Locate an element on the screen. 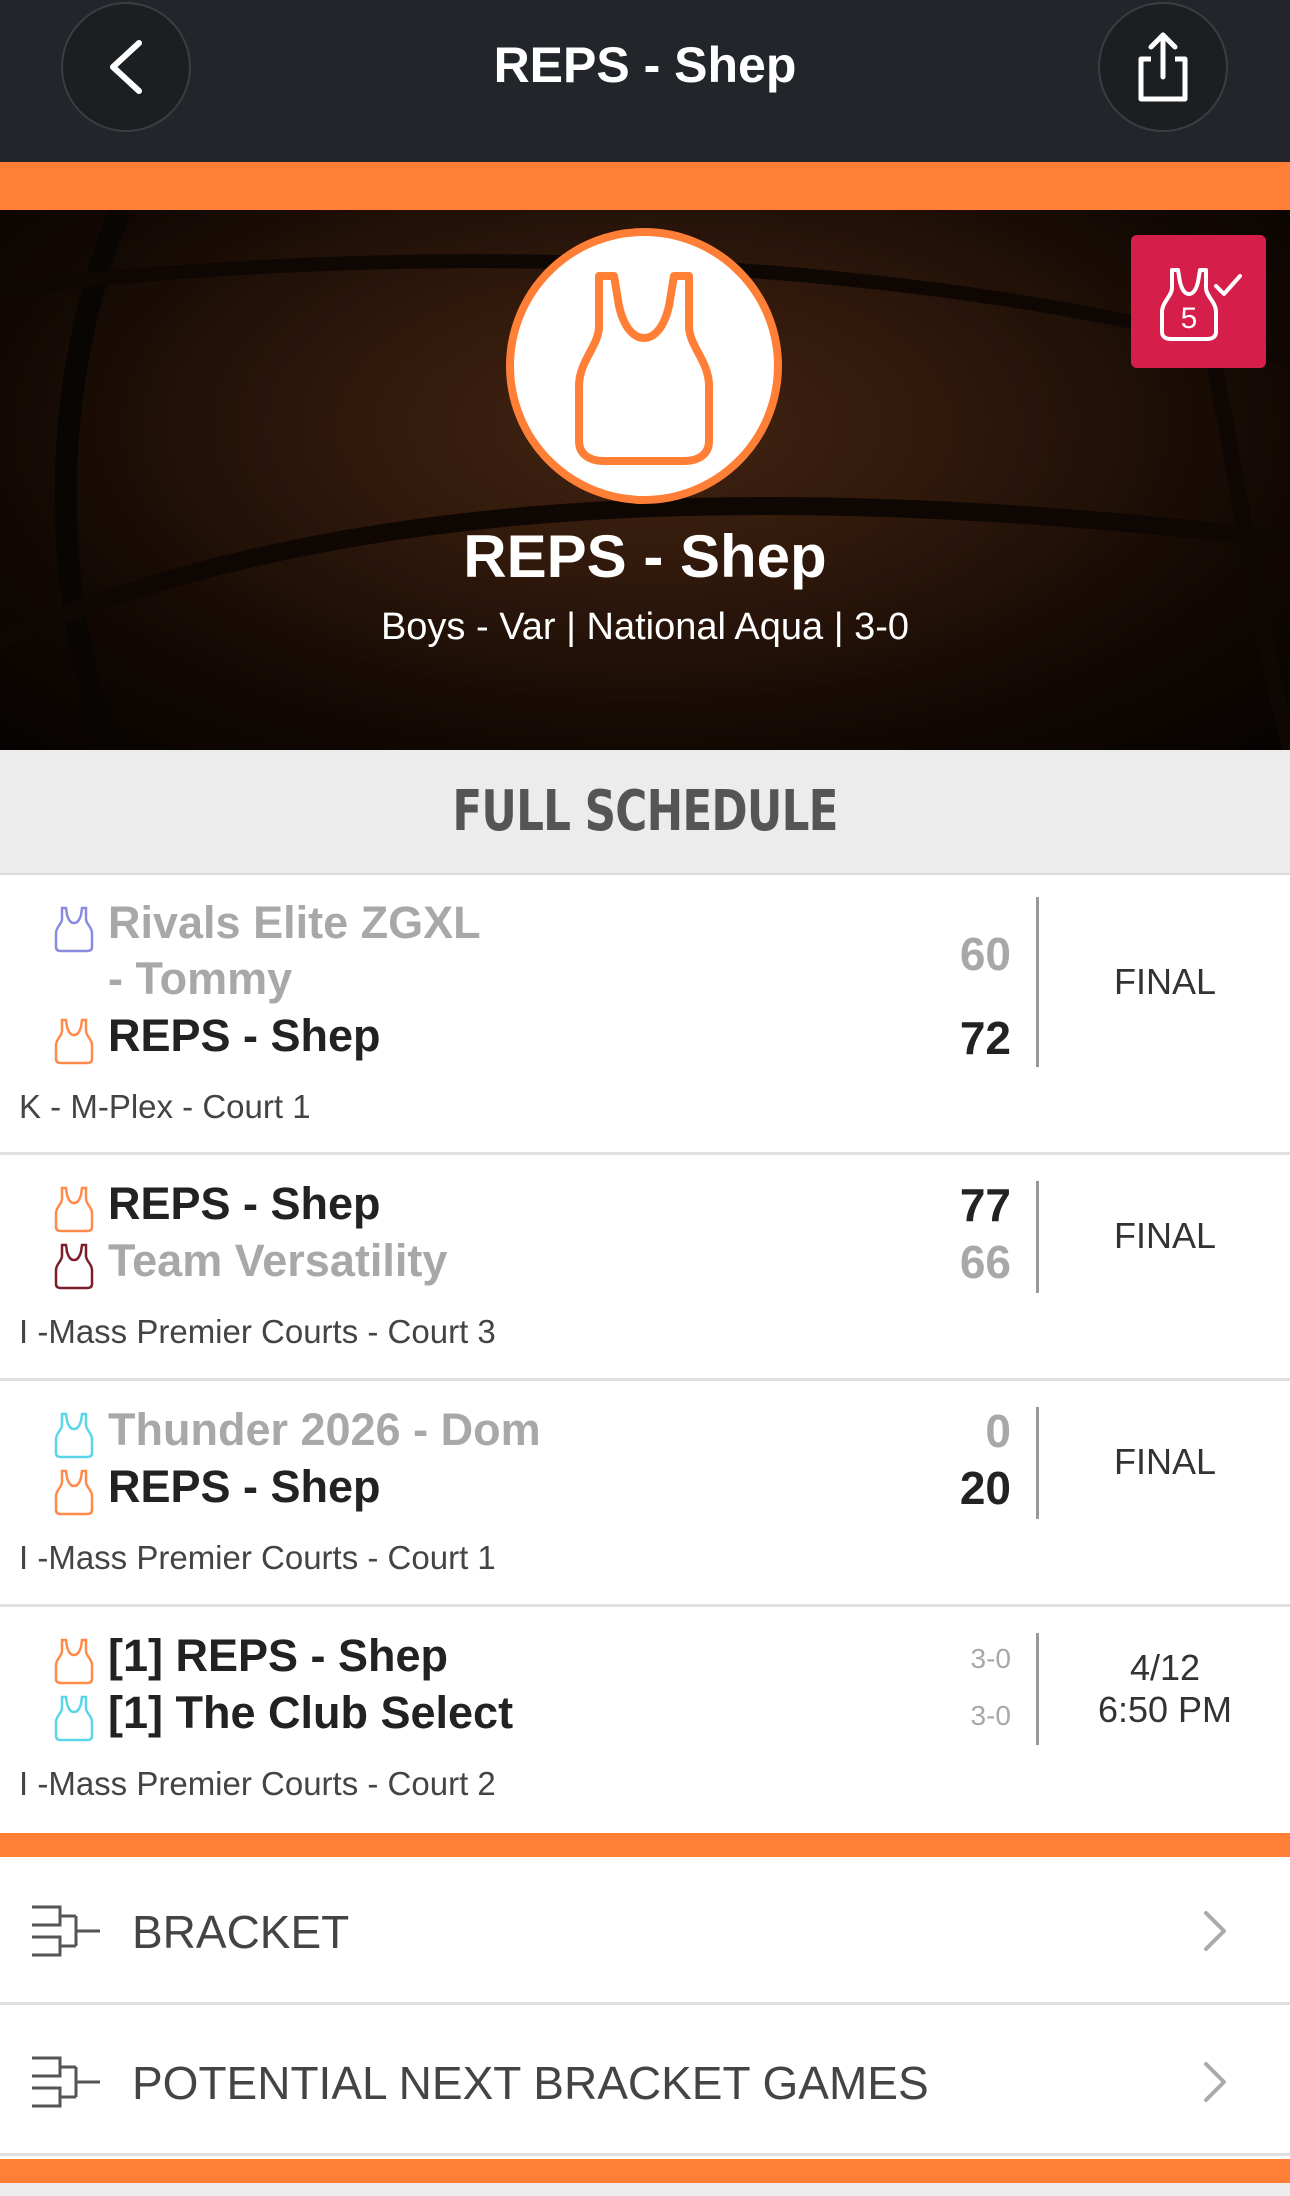 The image size is (1290, 2196). top-nav-bar: REPS - Shep is located at coordinates (645, 81).